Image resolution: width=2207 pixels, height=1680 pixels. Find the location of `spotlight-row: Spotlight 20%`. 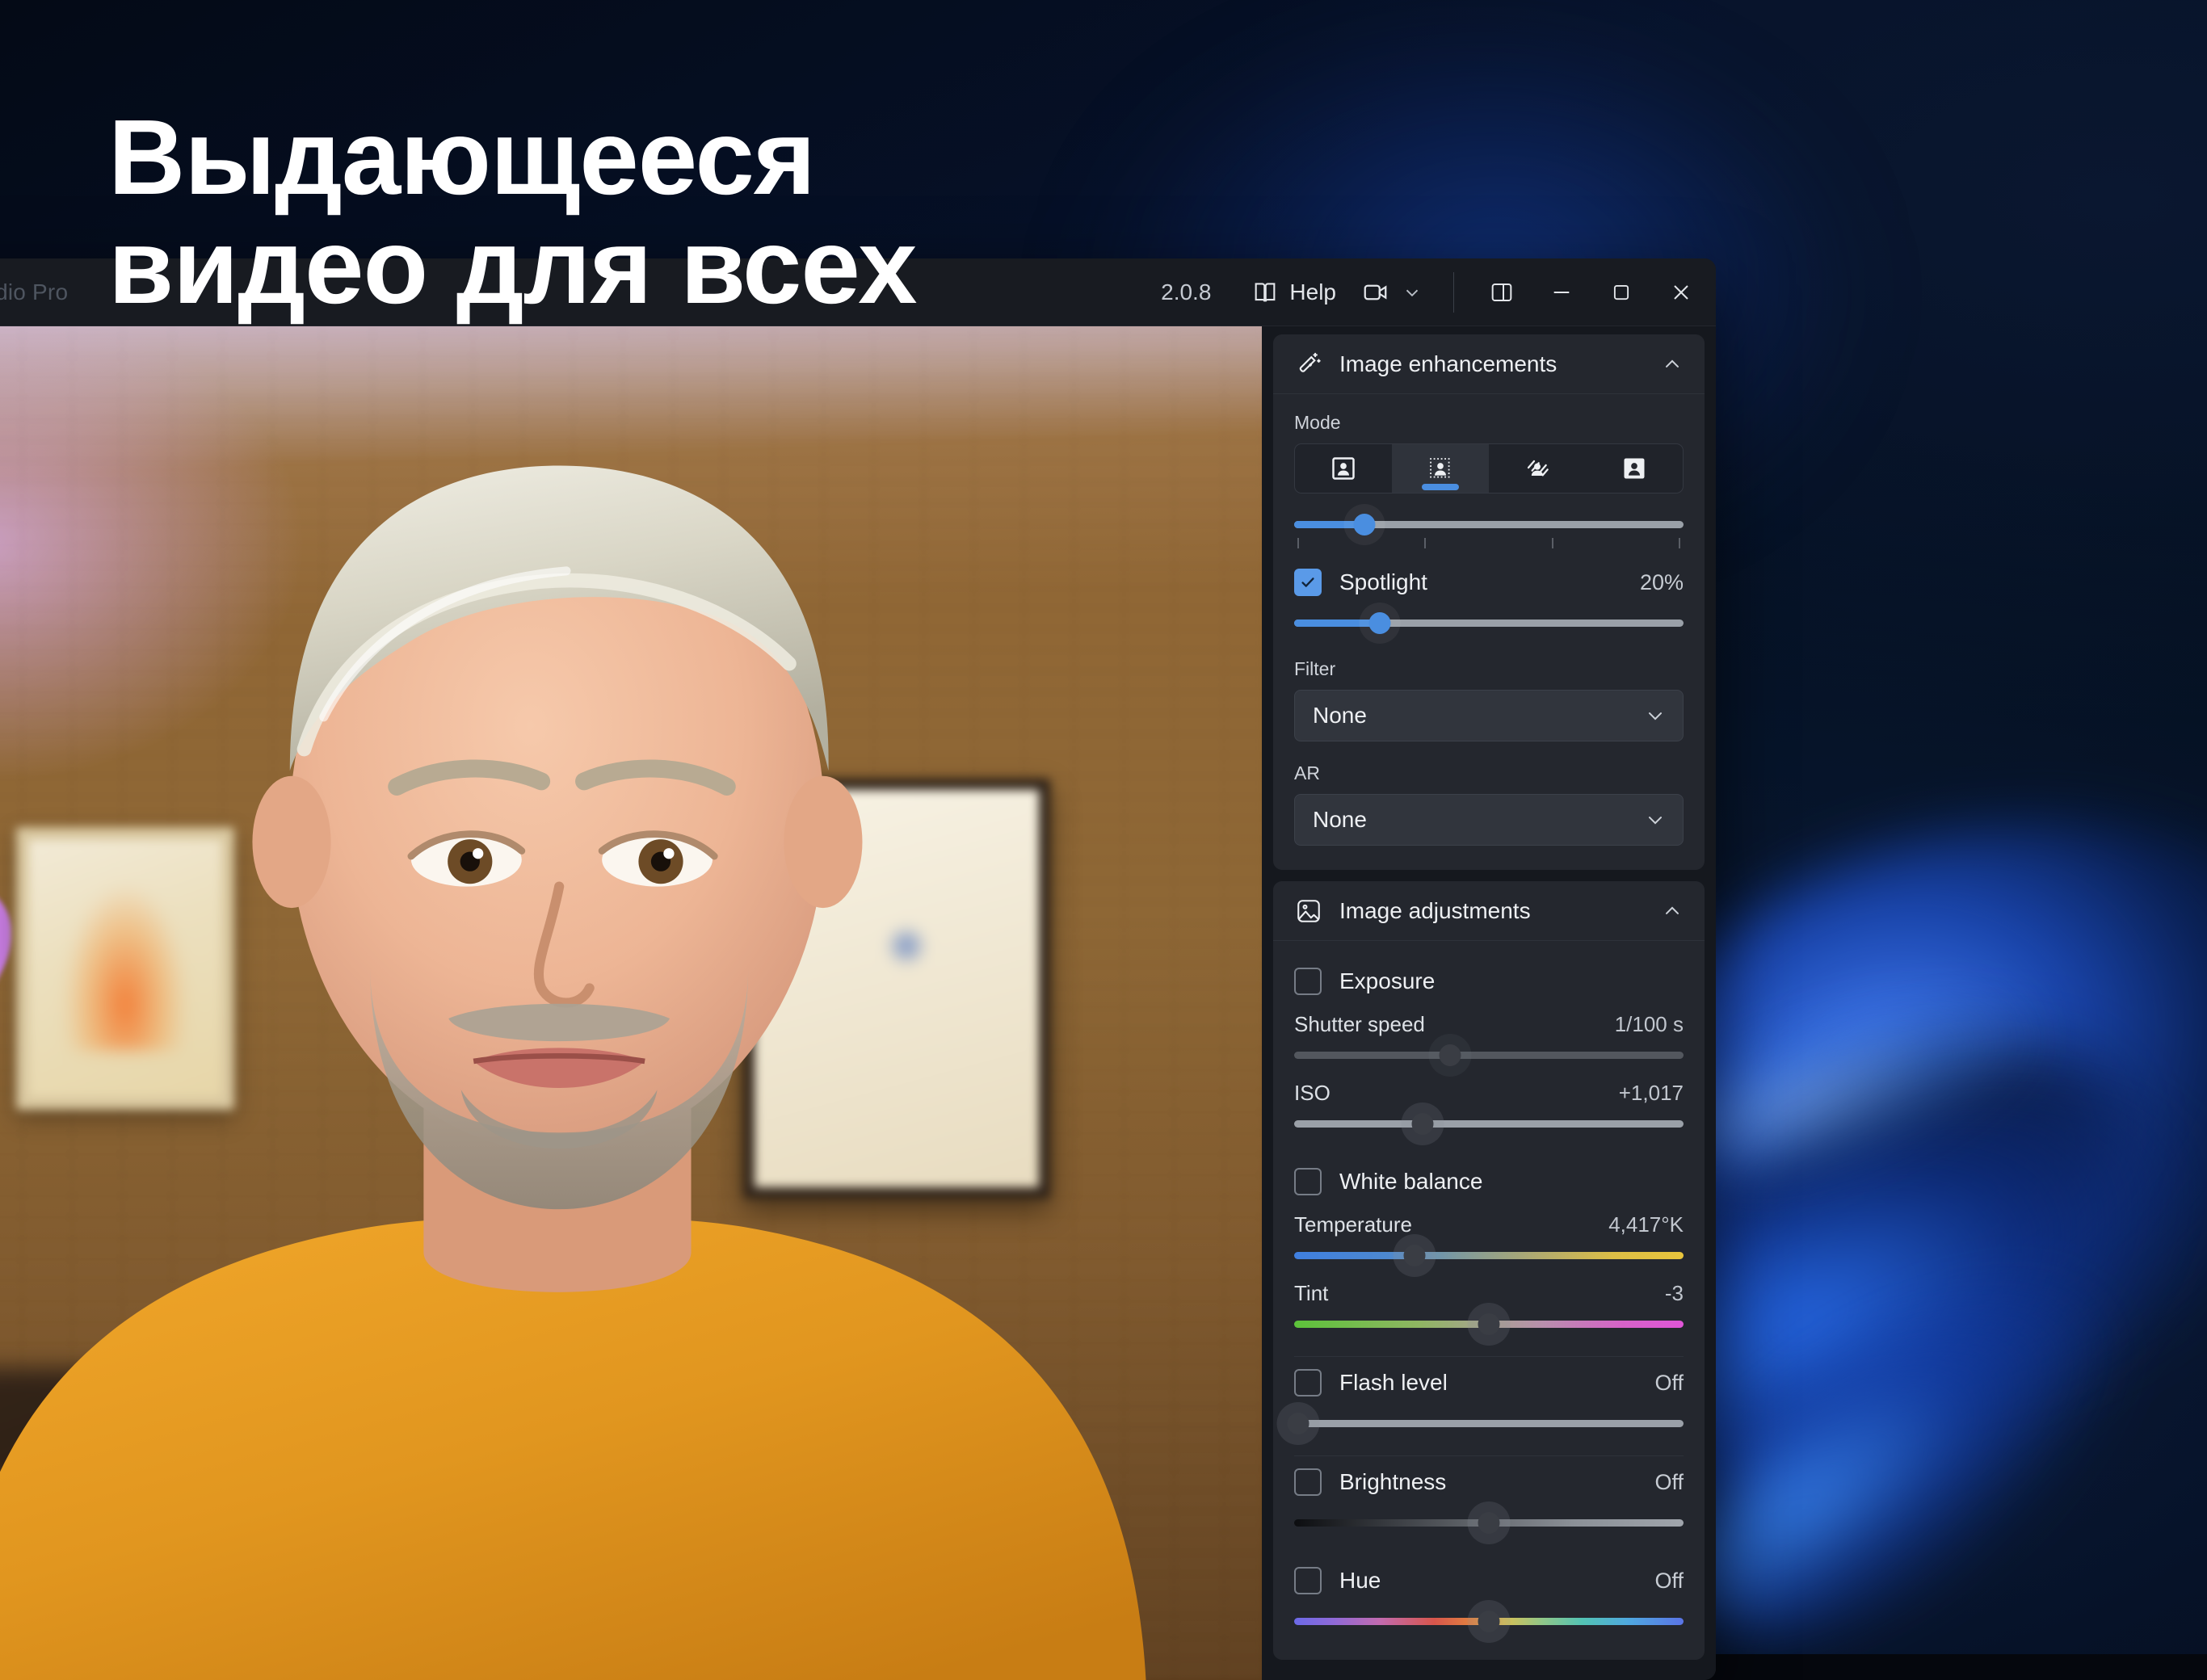

spotlight-row: Spotlight 20% is located at coordinates (1489, 583).